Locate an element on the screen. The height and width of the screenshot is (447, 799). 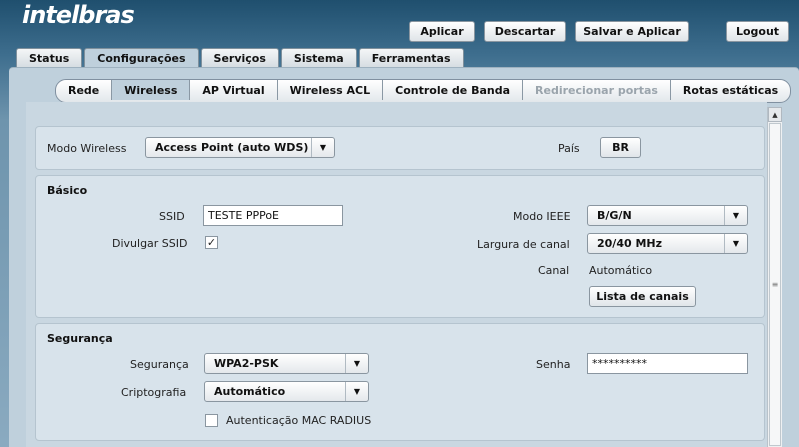
broadcast-ssid-checkbox: ✓ is located at coordinates (211, 242).